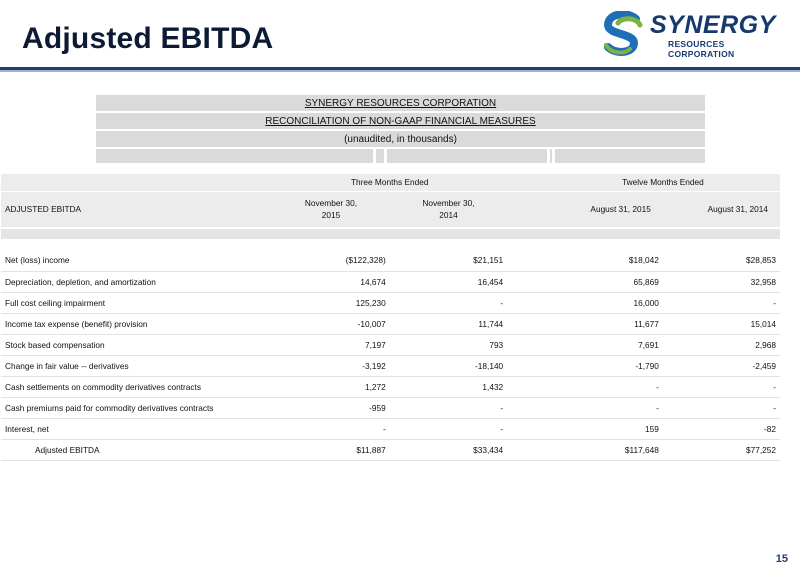 Image resolution: width=800 pixels, height=571 pixels. I want to click on logo-subtitle: RESOURCES CORPORATION, so click(701, 49).